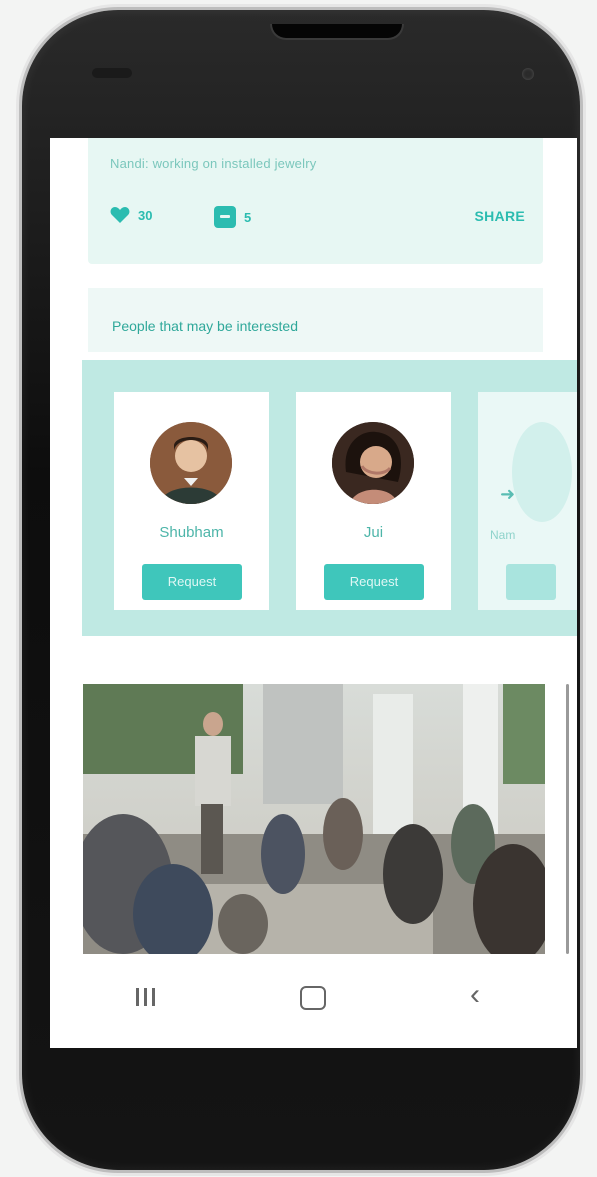  I want to click on comment-button: 5, so click(232, 217).